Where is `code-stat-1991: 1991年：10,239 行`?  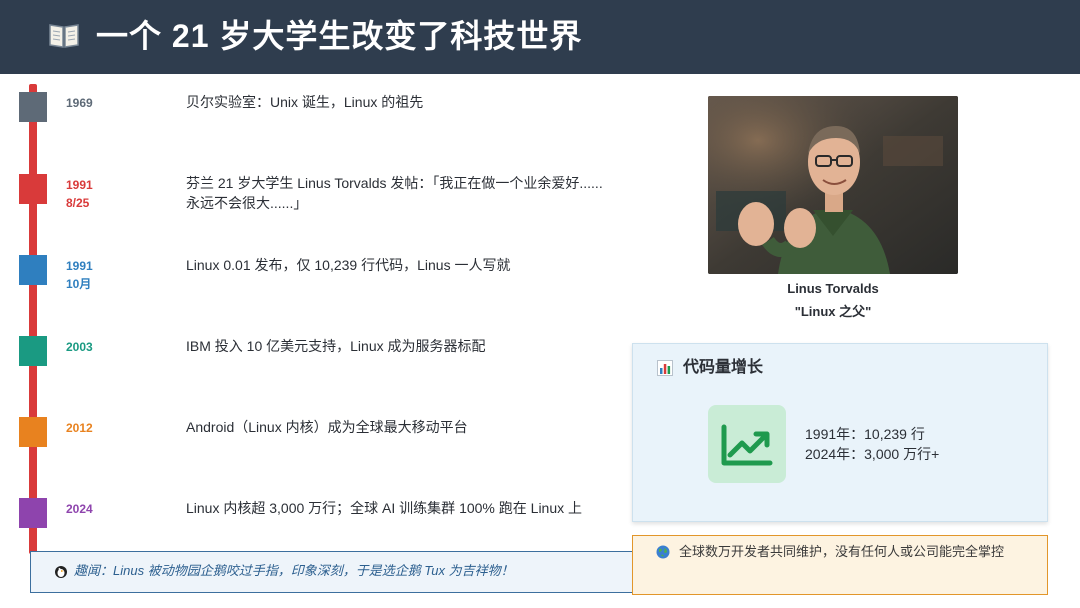
code-stat-1991: 1991年：10,239 行 is located at coordinates (865, 434).